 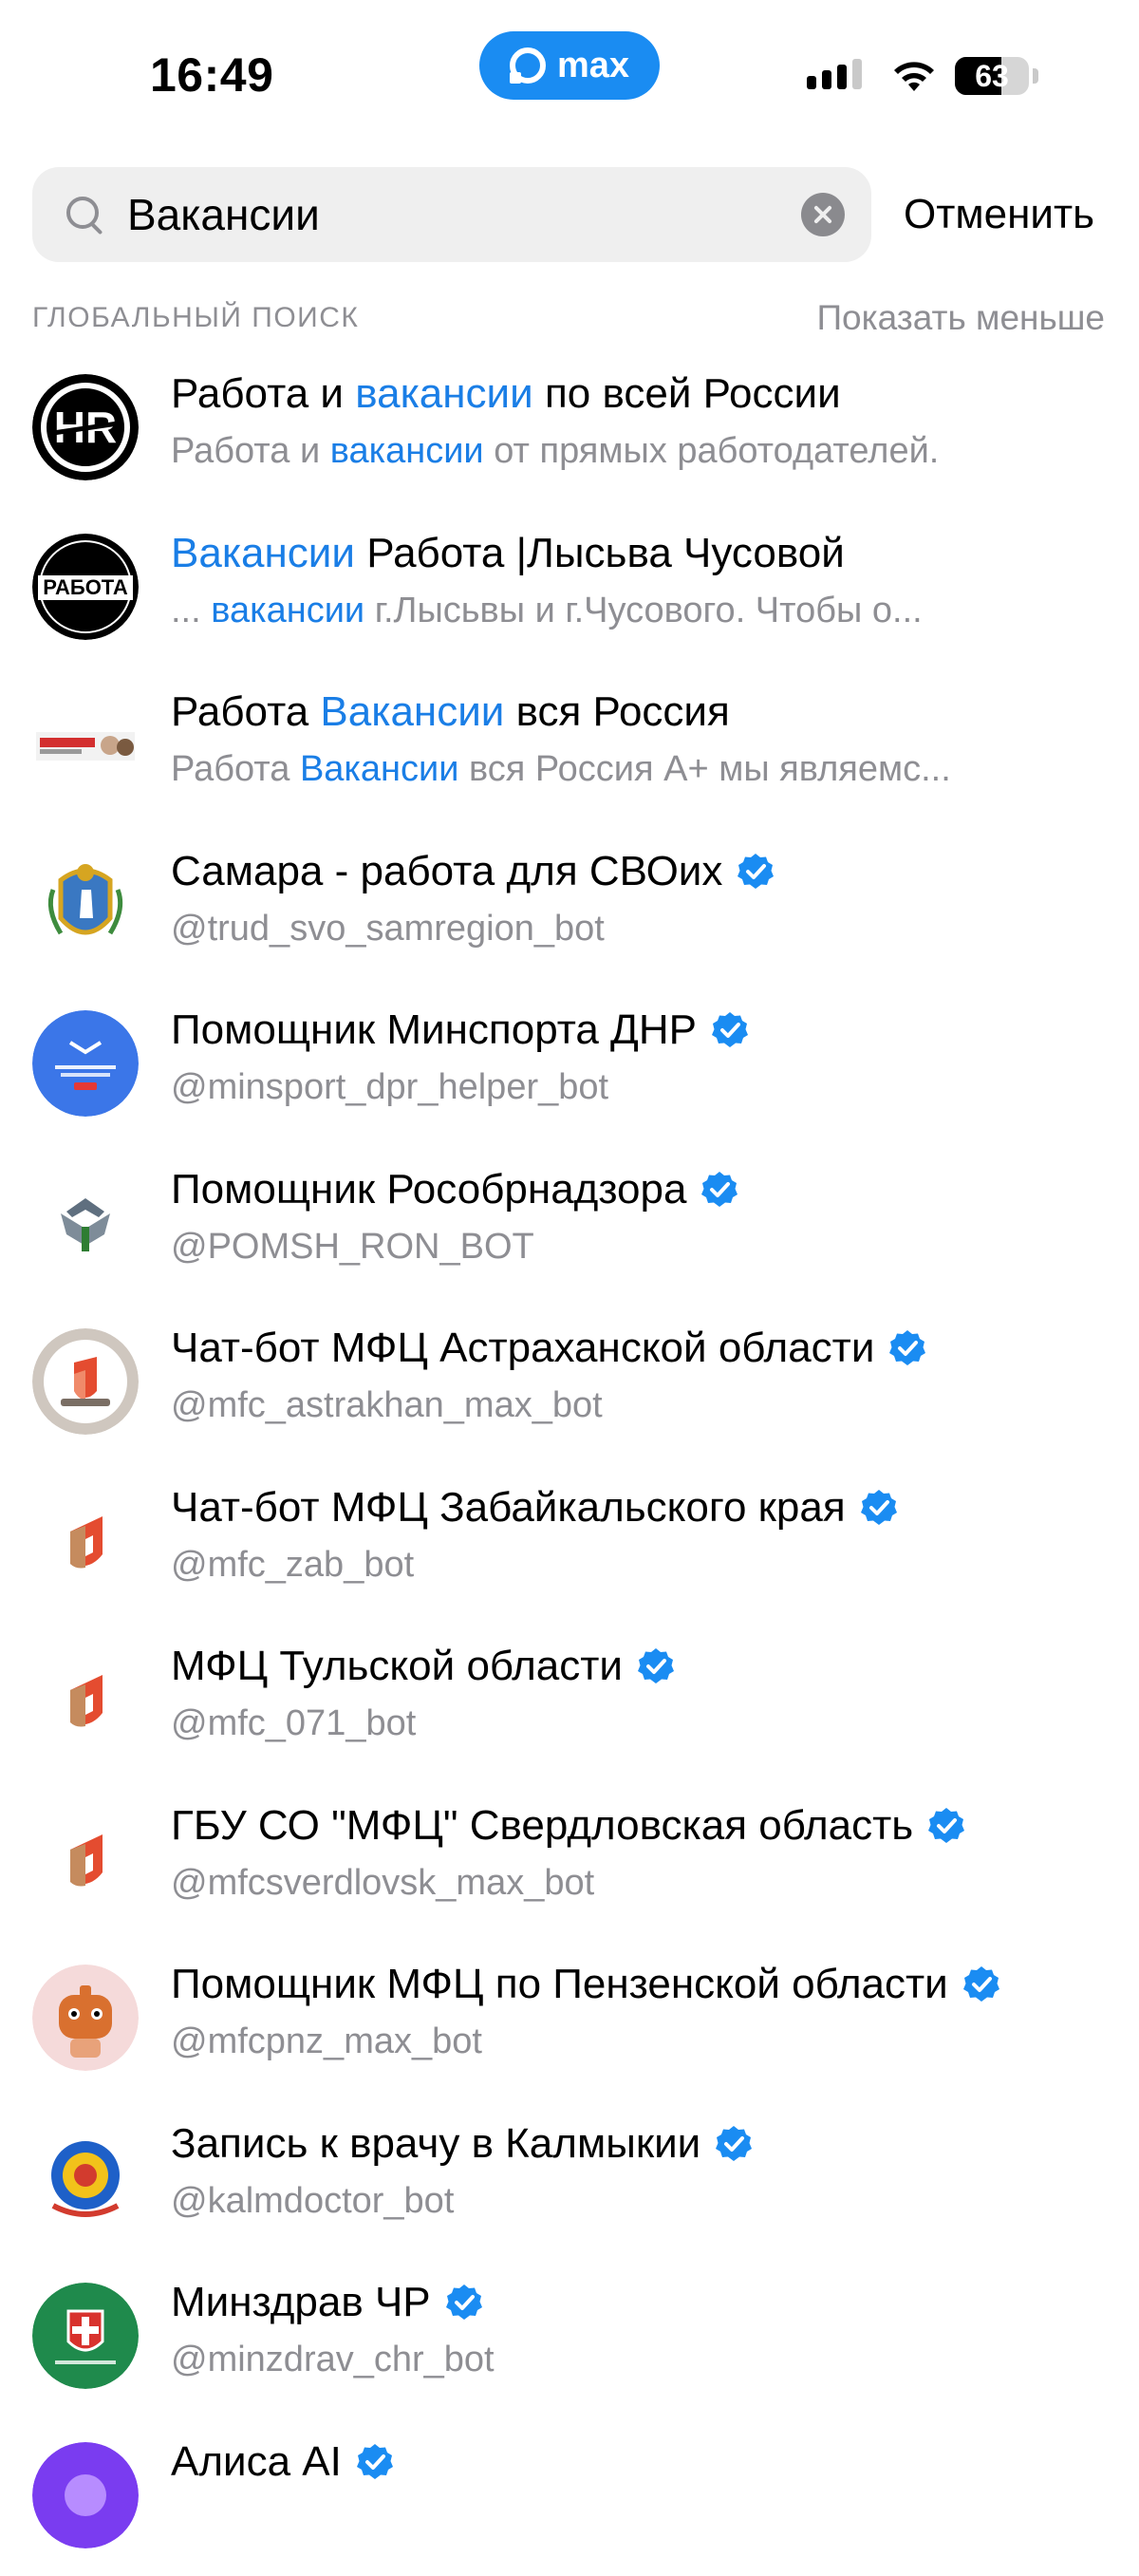 I want to click on hr-logo-icon: HR, so click(x=85, y=427).